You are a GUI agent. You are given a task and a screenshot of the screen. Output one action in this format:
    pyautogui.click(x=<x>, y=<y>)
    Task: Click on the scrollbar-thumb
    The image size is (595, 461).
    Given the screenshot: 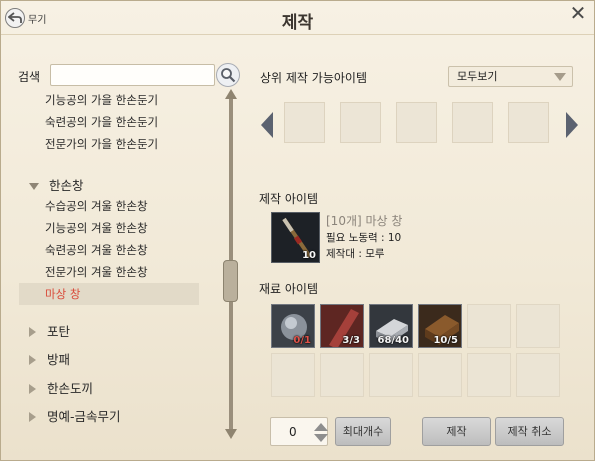 What is the action you would take?
    pyautogui.click(x=230, y=281)
    